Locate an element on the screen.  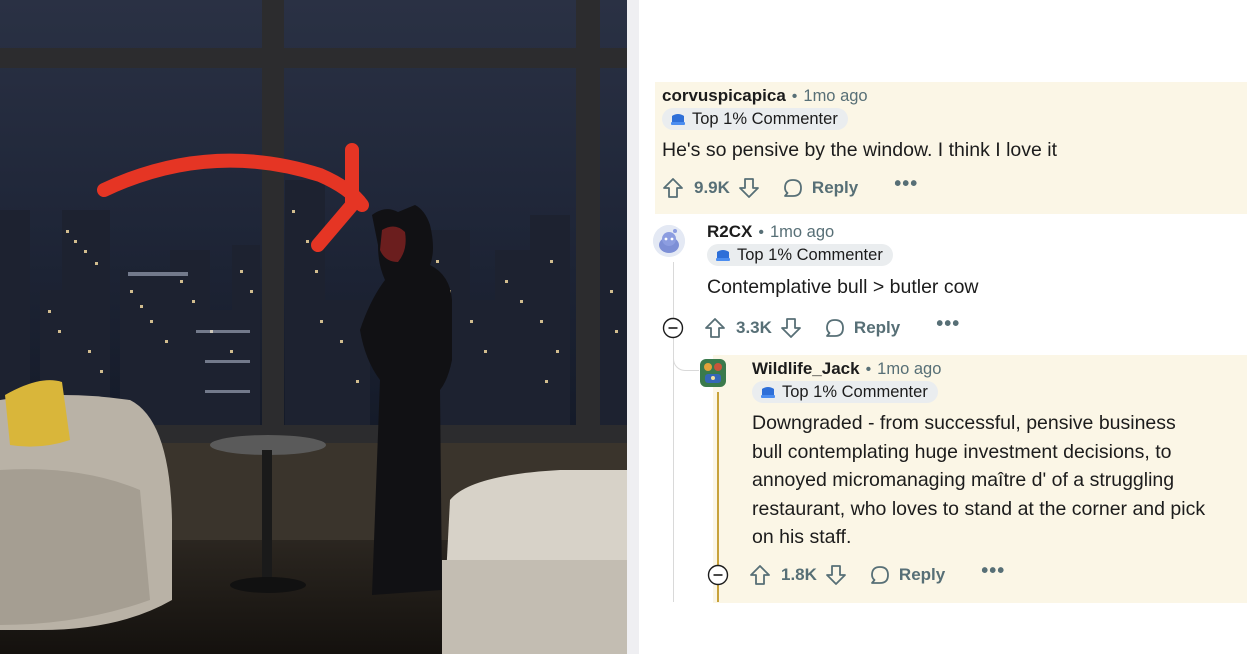
comment-body-line: on his staff. is located at coordinates (802, 537).